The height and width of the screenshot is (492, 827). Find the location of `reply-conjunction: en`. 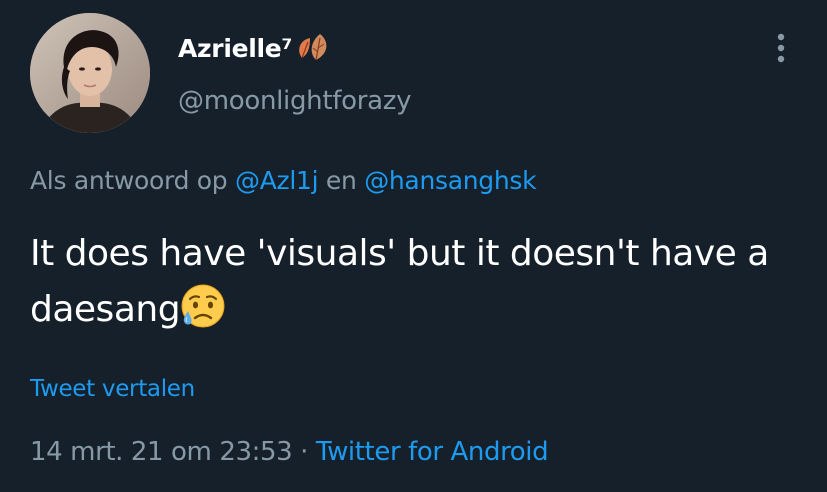

reply-conjunction: en is located at coordinates (341, 180).